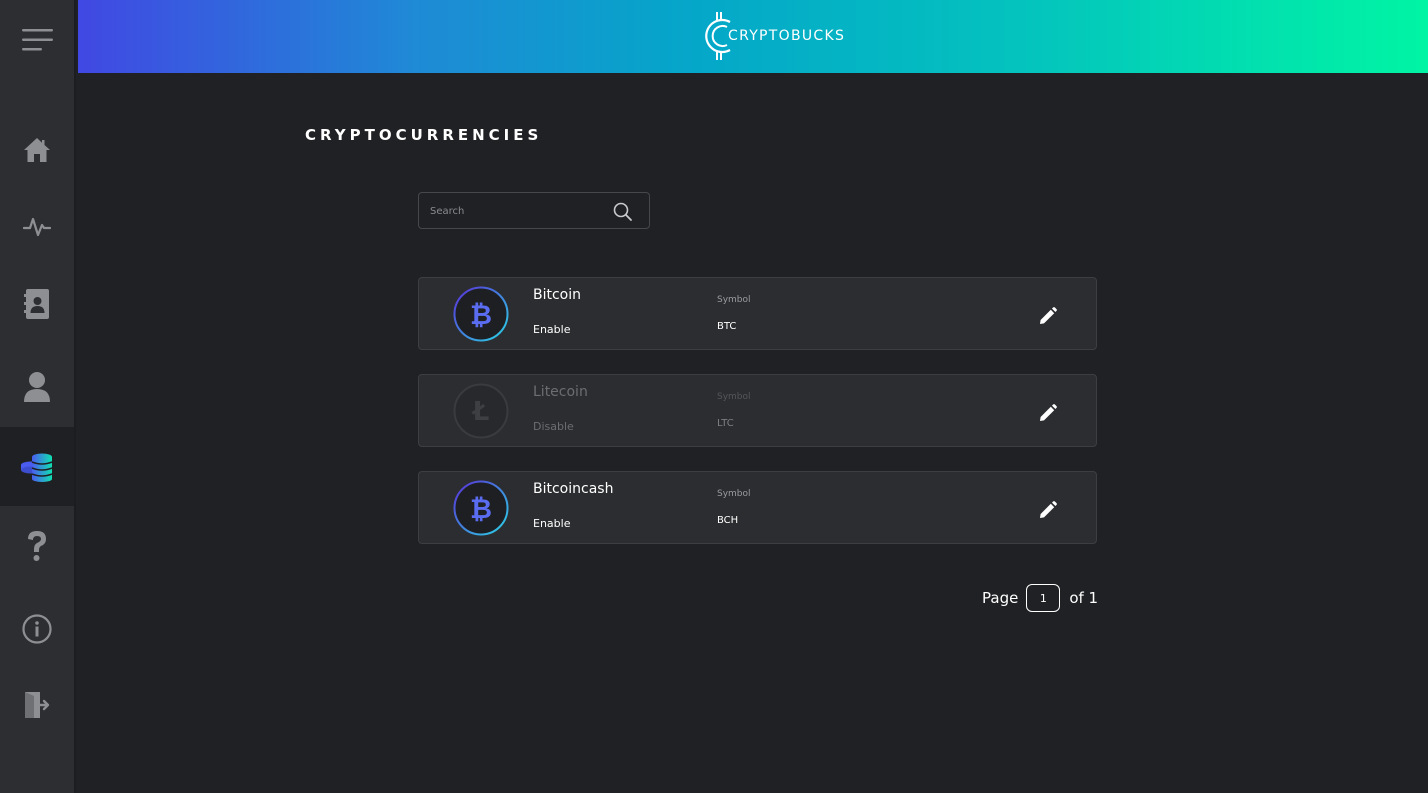  I want to click on search-box, so click(534, 210).